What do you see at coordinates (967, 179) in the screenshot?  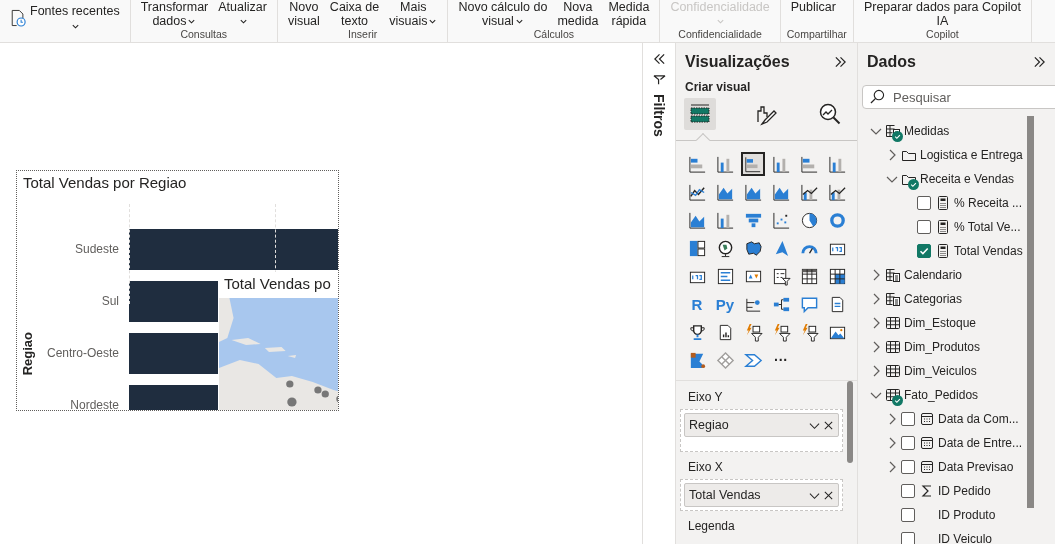 I see `tree-item-label: Receita e Vendas` at bounding box center [967, 179].